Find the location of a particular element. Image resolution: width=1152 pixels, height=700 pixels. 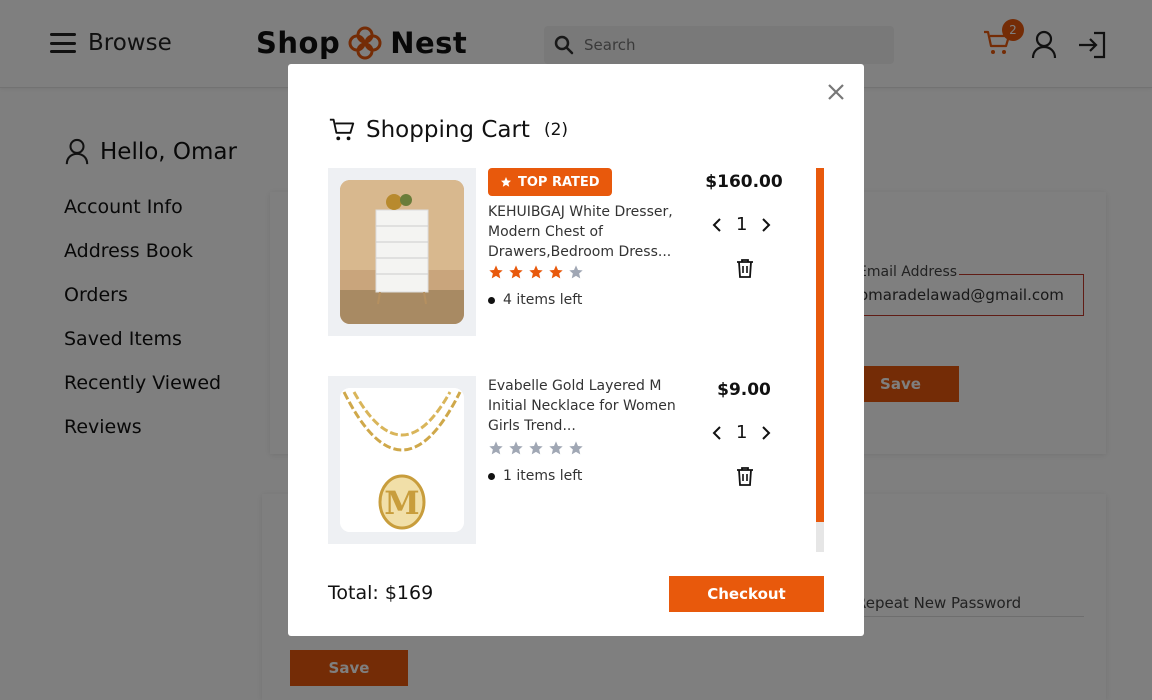

product-name-line: Initial Necklace for Women is located at coordinates (582, 406).